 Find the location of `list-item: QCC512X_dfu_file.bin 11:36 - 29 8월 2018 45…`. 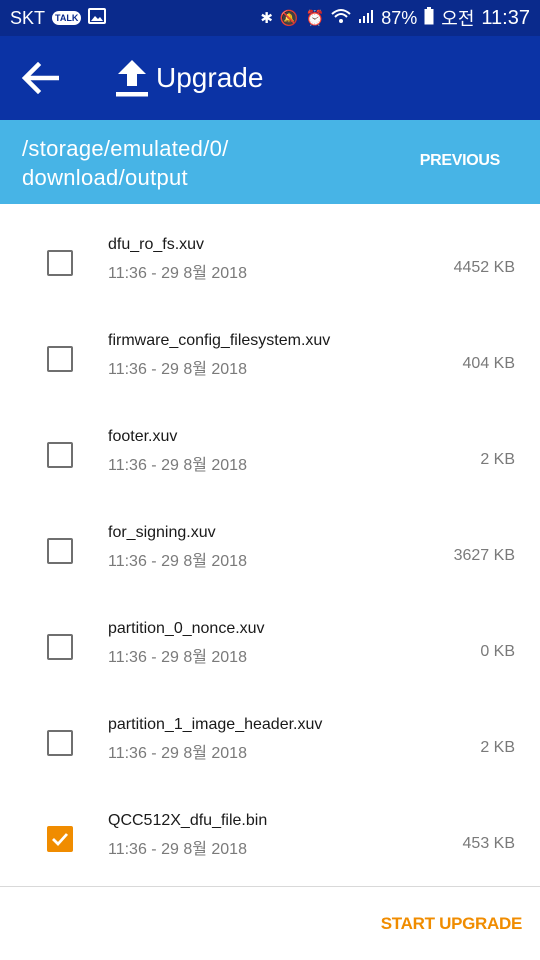

list-item: QCC512X_dfu_file.bin 11:36 - 29 8월 2018 45… is located at coordinates (270, 828).